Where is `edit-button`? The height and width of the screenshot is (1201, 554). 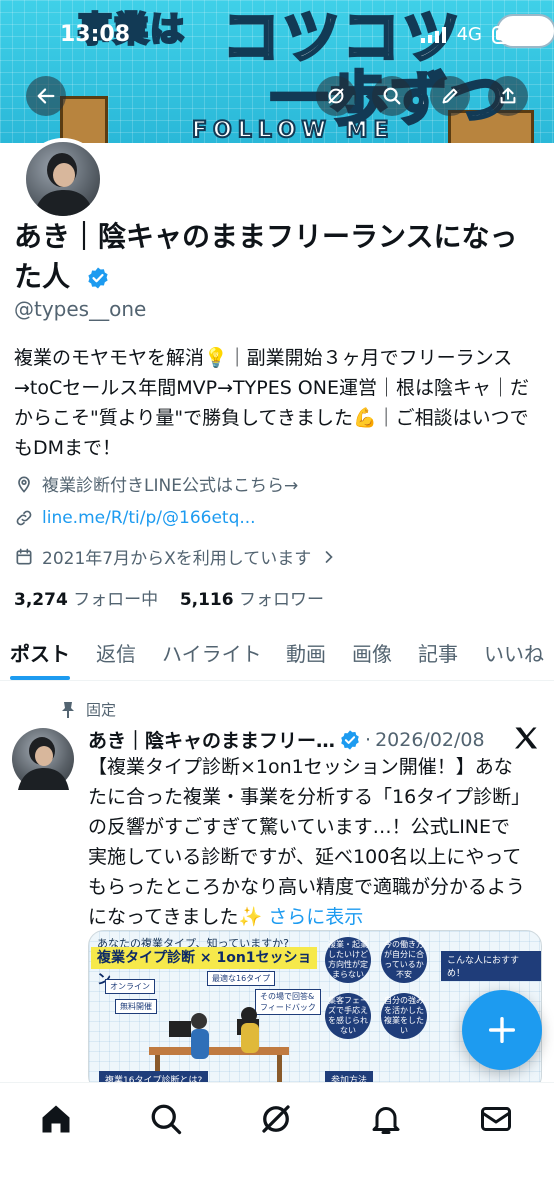 edit-button is located at coordinates (450, 96).